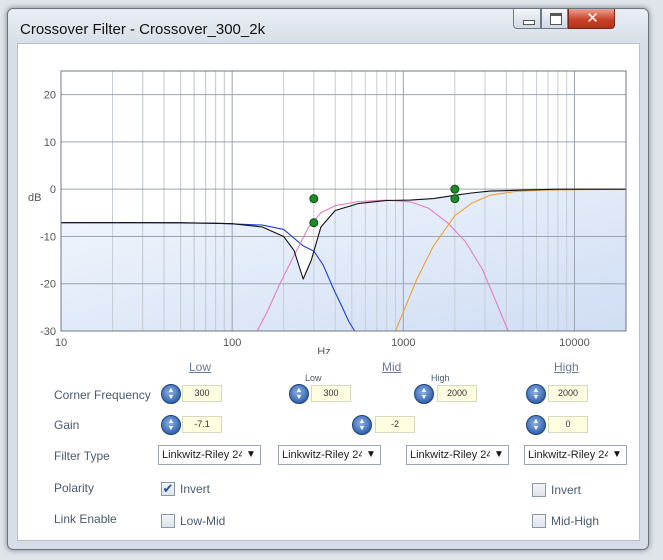 Image resolution: width=663 pixels, height=560 pixels. Describe the element at coordinates (61, 343) in the screenshot. I see `x-tick-label: 10` at that location.